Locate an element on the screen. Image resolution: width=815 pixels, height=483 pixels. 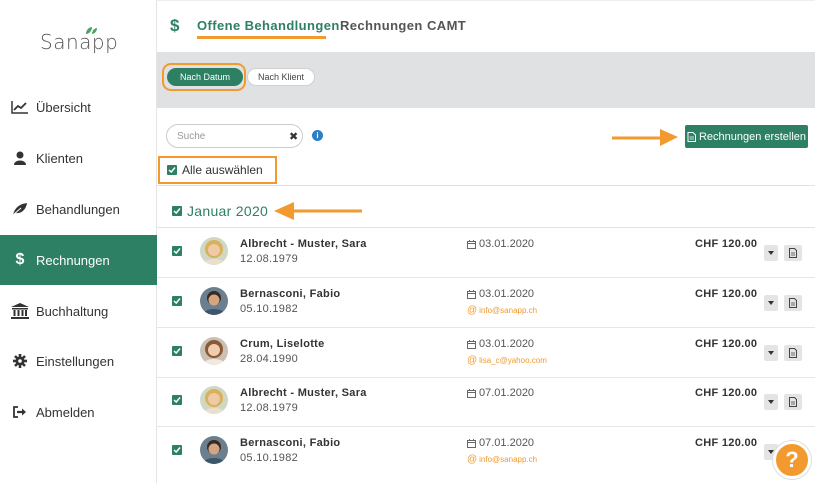
filter-by-client-button: Nach Klient is located at coordinates (281, 77).